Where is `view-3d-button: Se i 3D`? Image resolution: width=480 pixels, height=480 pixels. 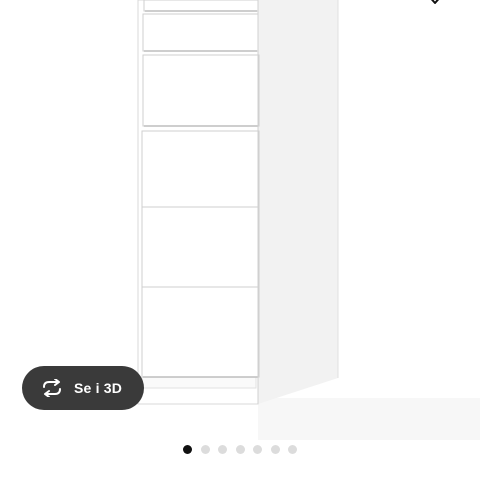
view-3d-button: Se i 3D is located at coordinates (83, 388).